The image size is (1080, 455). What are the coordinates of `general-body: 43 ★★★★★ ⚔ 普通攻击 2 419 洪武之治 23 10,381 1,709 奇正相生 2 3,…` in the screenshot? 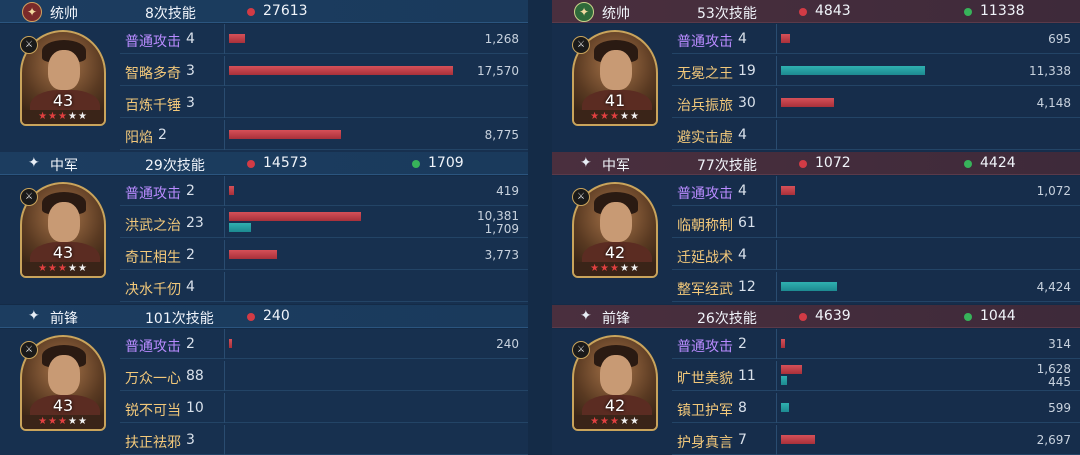 It's located at (264, 240).